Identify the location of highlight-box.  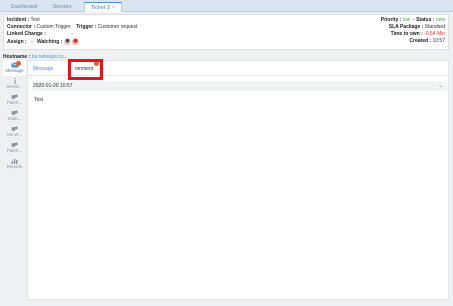
(85, 69).